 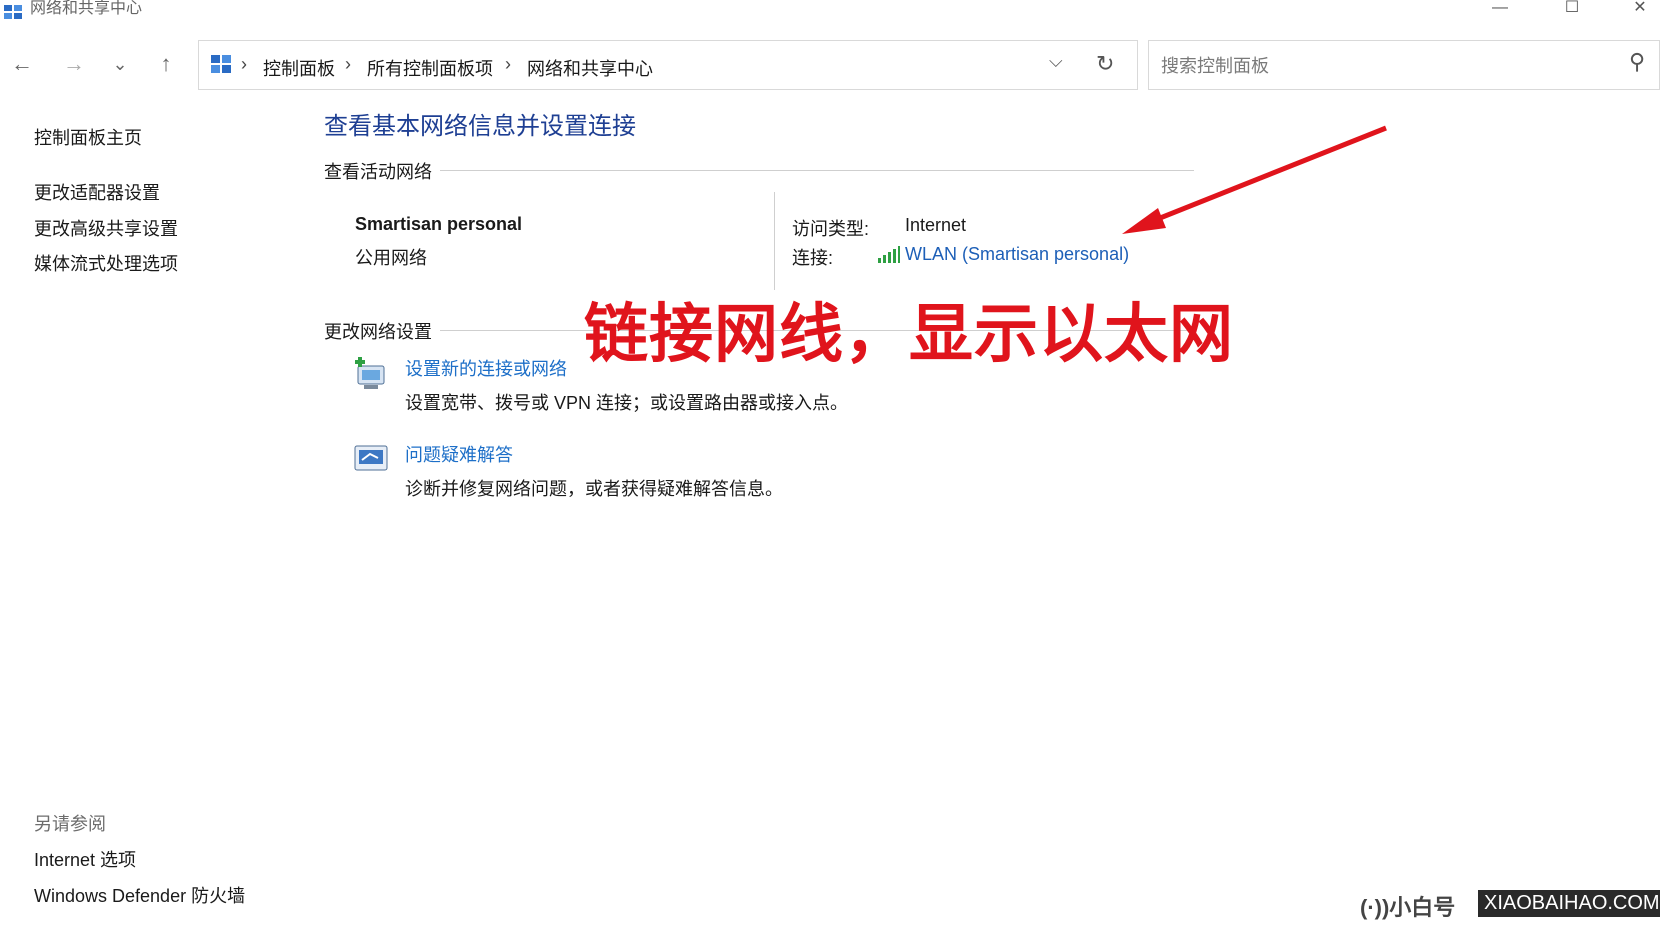 What do you see at coordinates (831, 229) in the screenshot?
I see `access-type-label: 访问类型:` at bounding box center [831, 229].